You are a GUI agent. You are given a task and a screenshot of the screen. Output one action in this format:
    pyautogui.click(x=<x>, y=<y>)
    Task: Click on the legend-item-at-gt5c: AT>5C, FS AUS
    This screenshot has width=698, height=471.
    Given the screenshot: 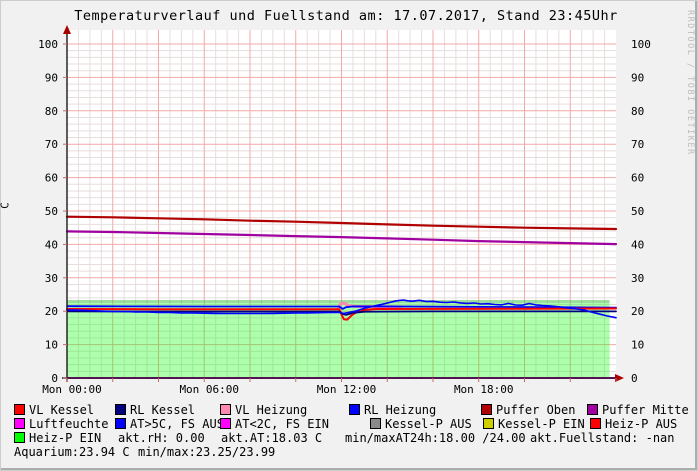 What is the action you would take?
    pyautogui.click(x=169, y=424)
    